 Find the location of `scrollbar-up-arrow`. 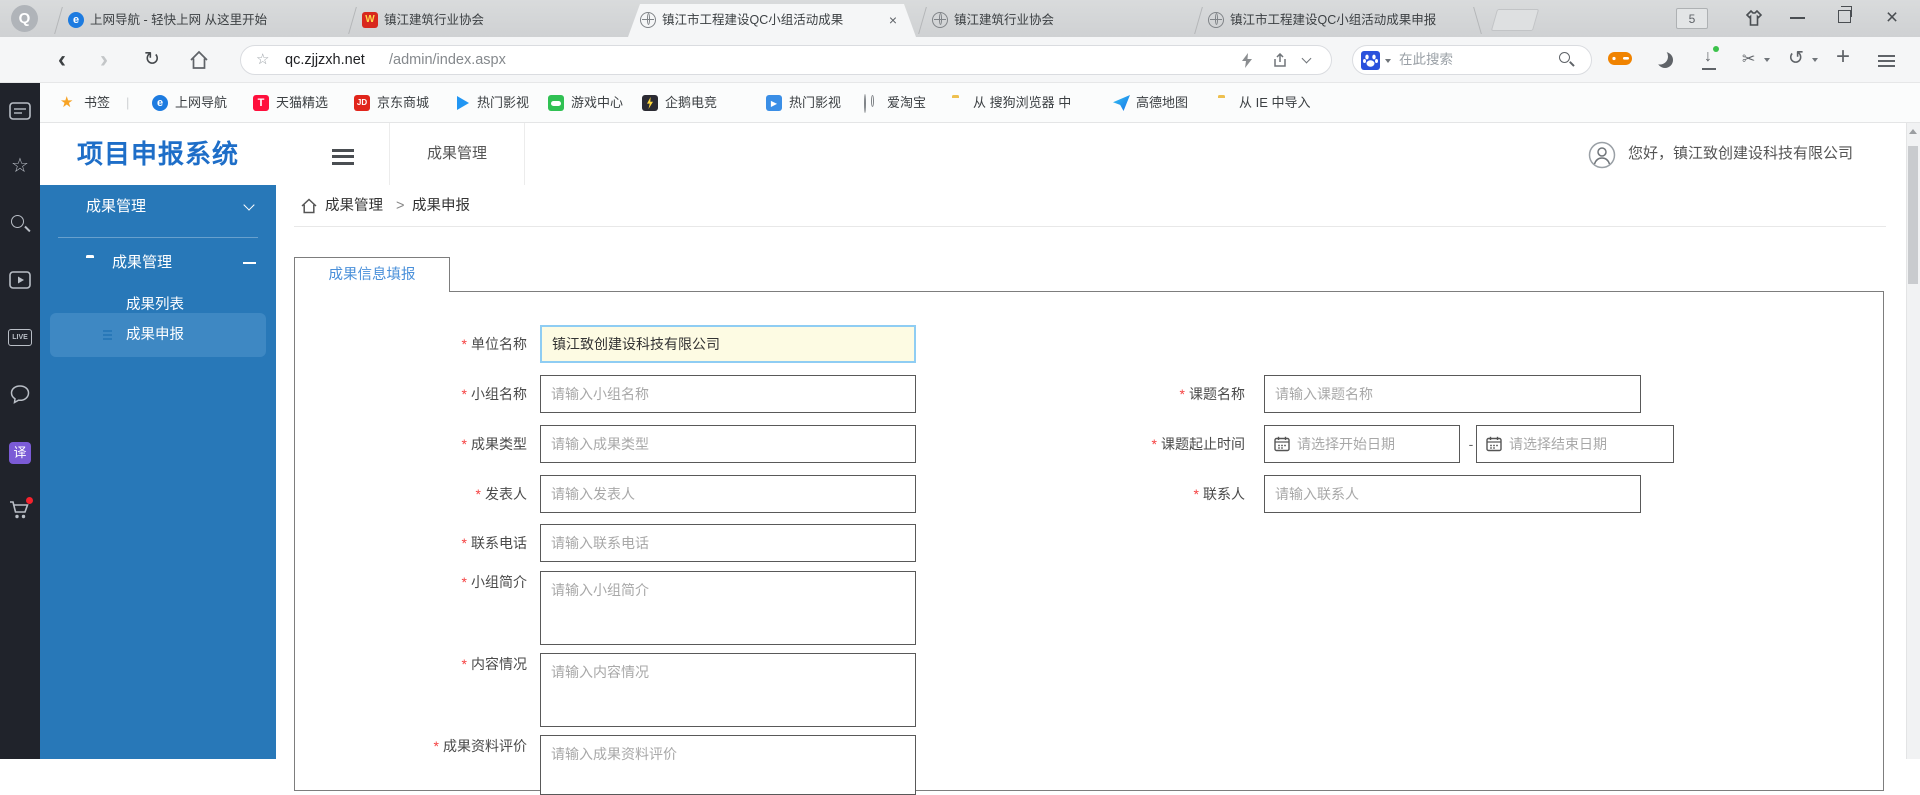

scrollbar-up-arrow is located at coordinates (1913, 131).